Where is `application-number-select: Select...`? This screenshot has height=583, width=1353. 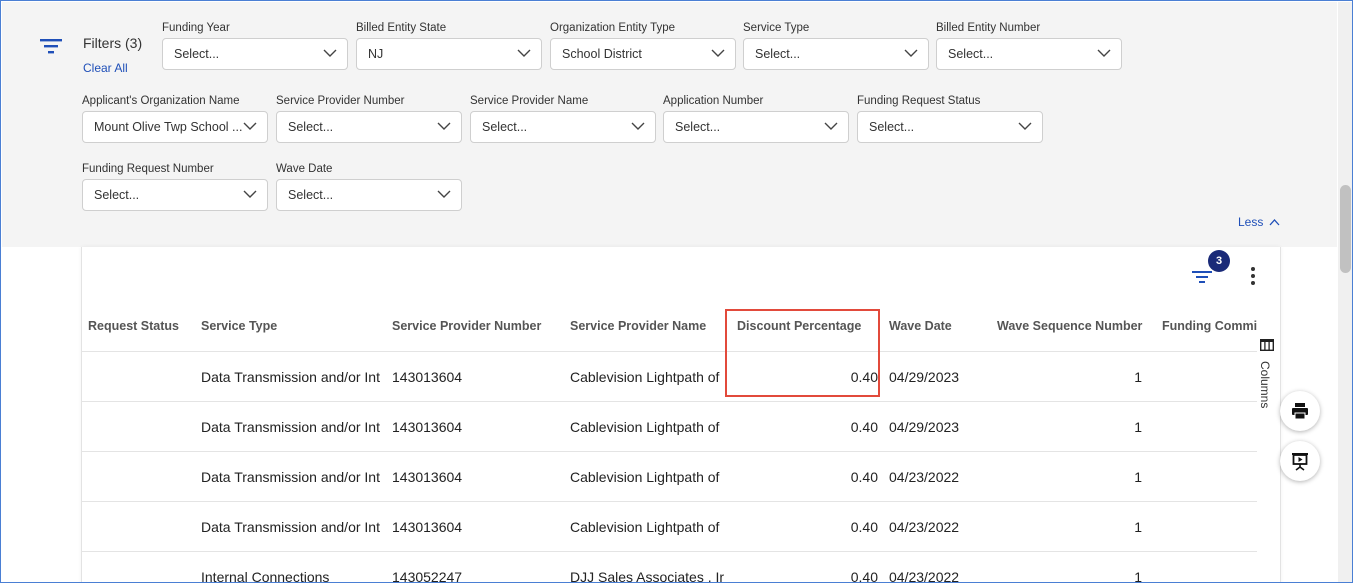
application-number-select: Select... is located at coordinates (756, 127).